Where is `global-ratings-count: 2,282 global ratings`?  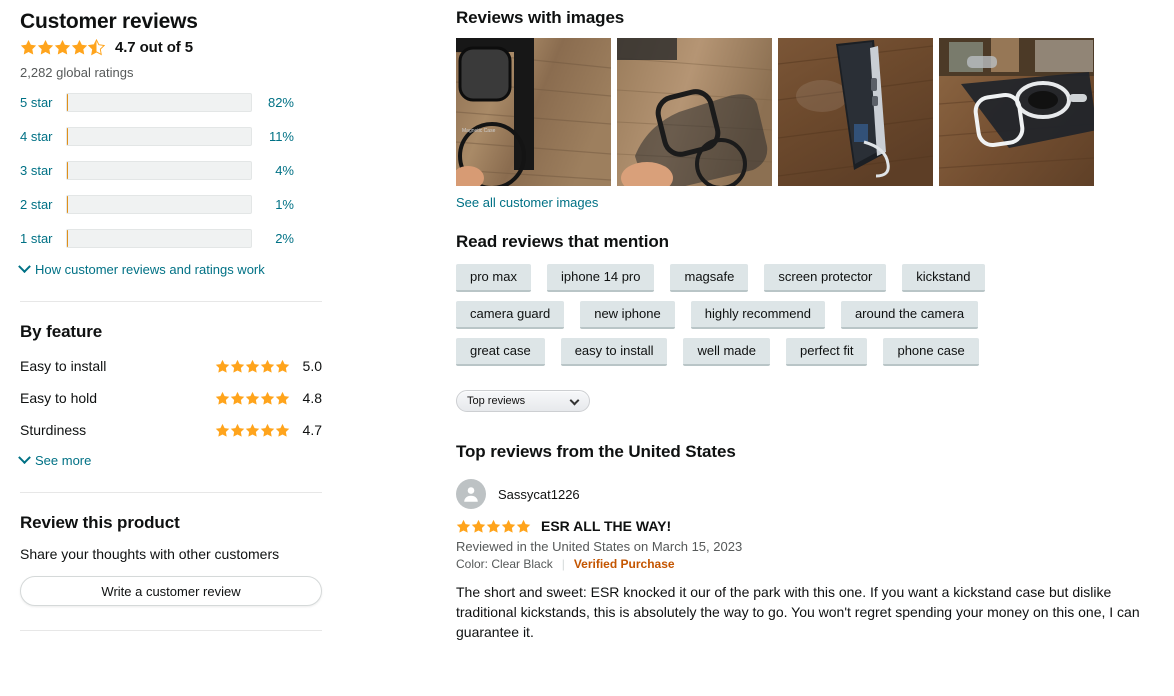
global-ratings-count: 2,282 global ratings is located at coordinates (77, 72).